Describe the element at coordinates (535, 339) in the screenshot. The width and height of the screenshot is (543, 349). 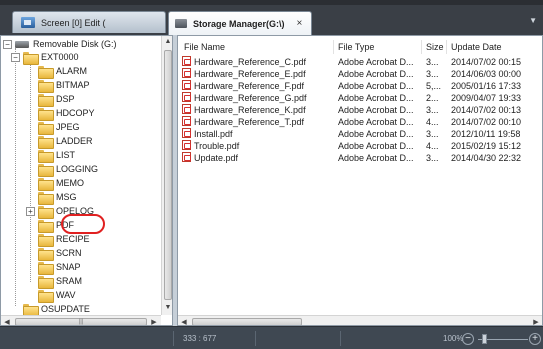
I see `zoom-in-icon: +` at that location.